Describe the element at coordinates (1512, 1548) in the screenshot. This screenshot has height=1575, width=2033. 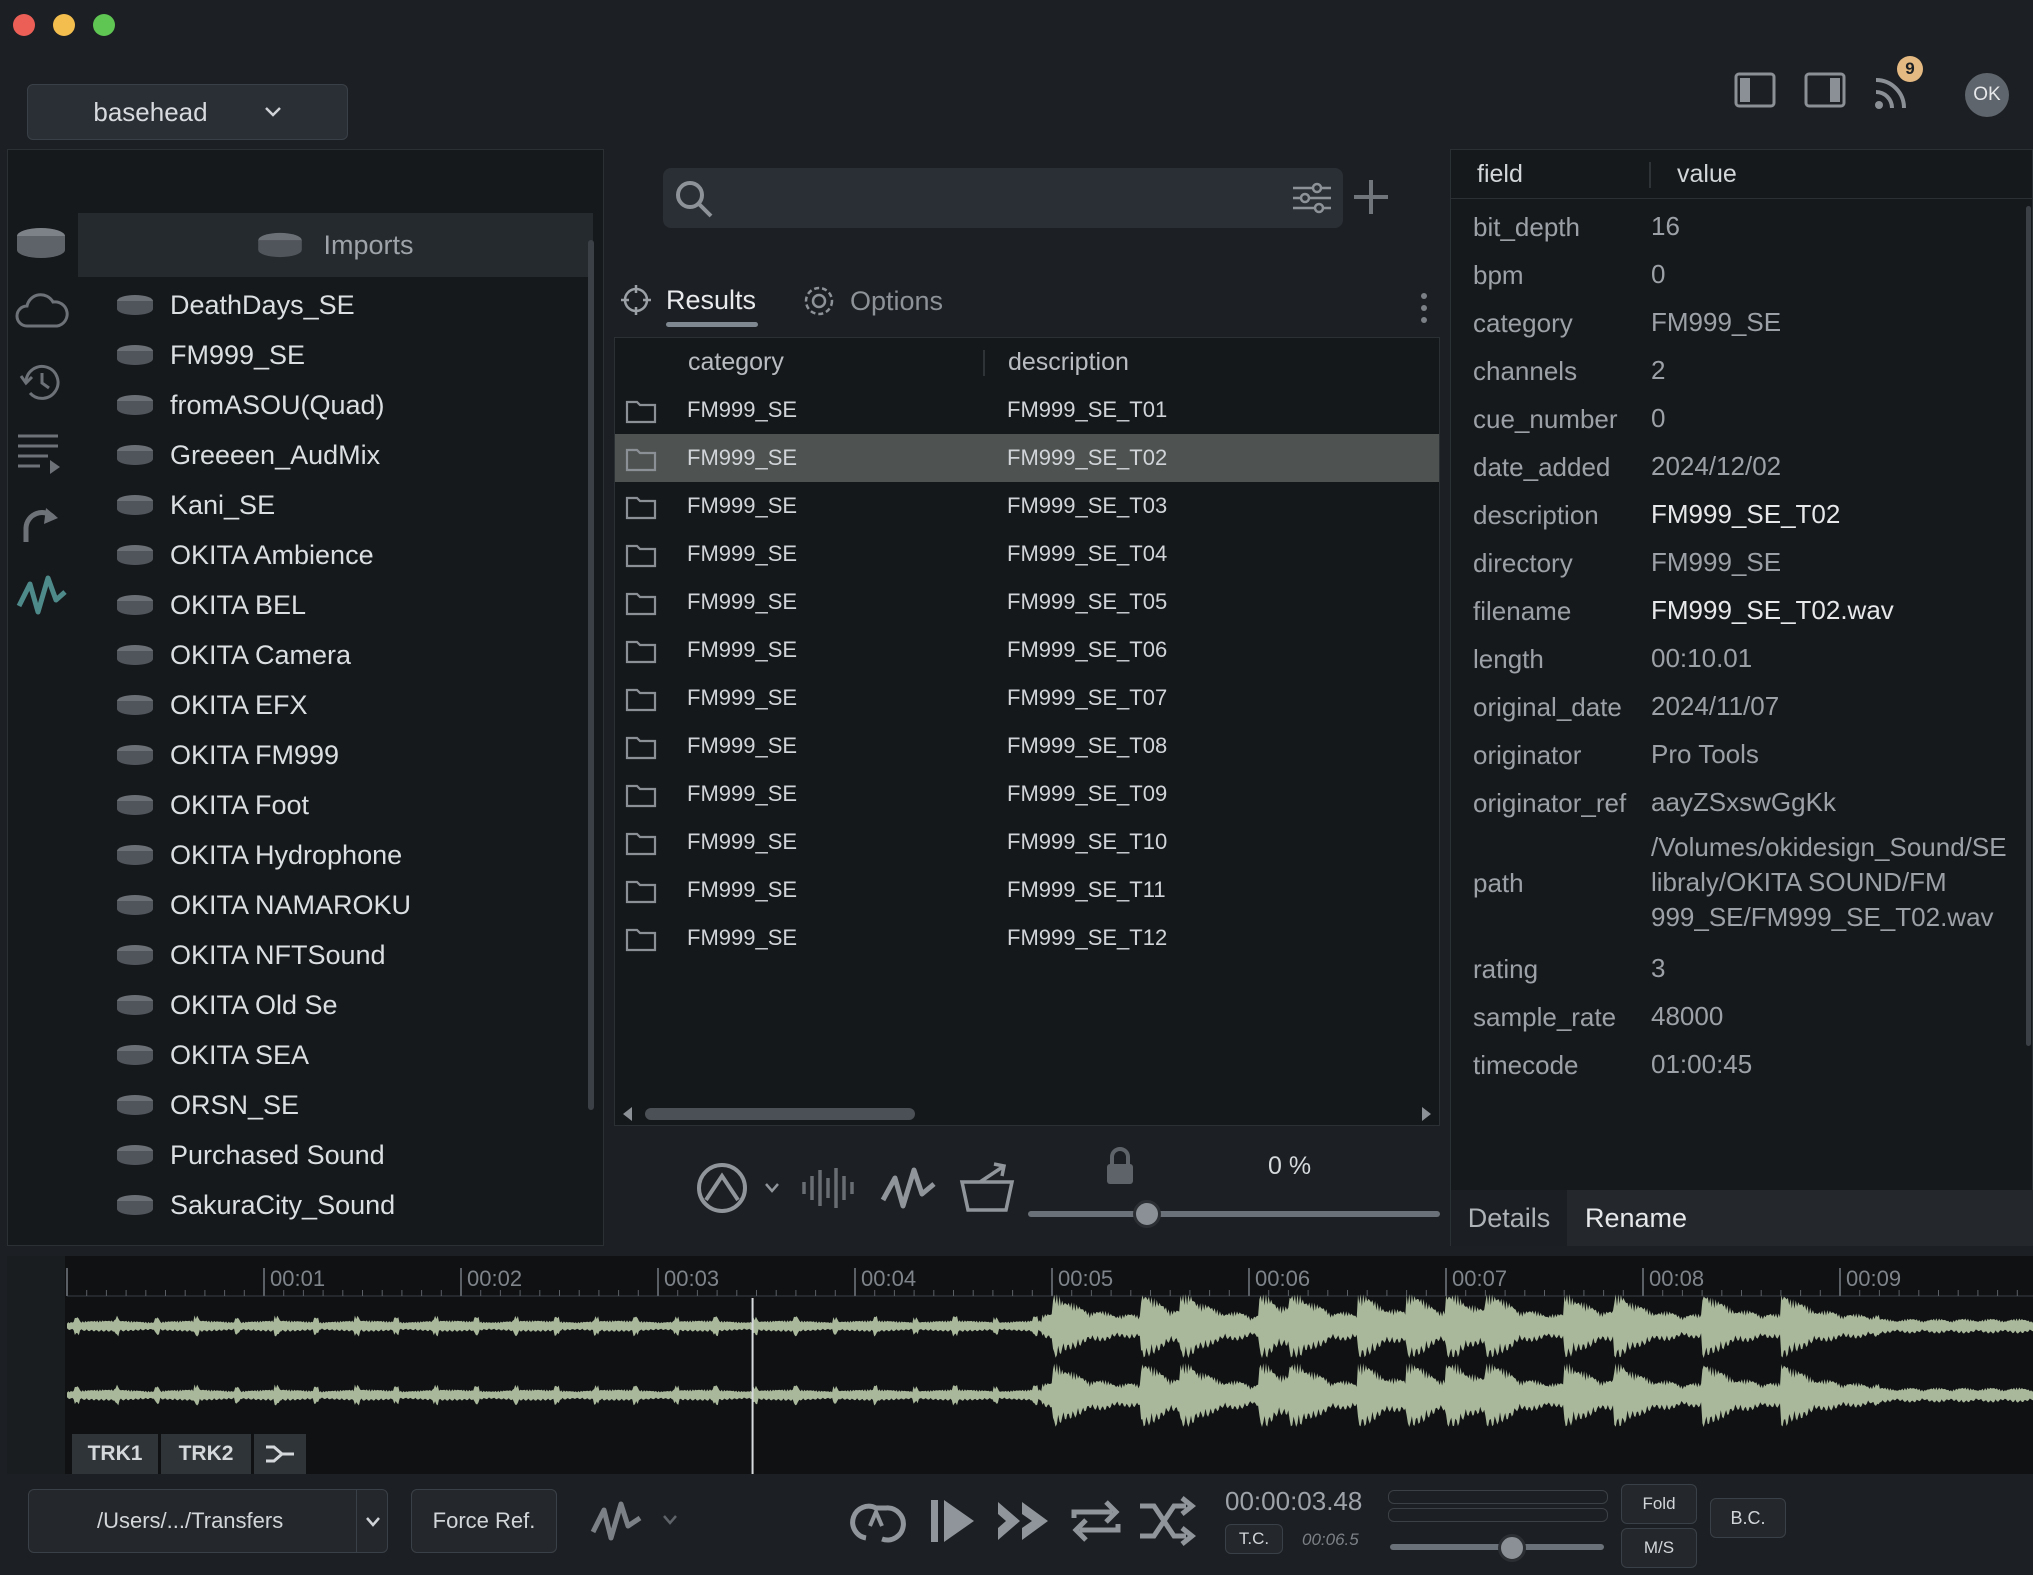
I see `output-gain-knob` at that location.